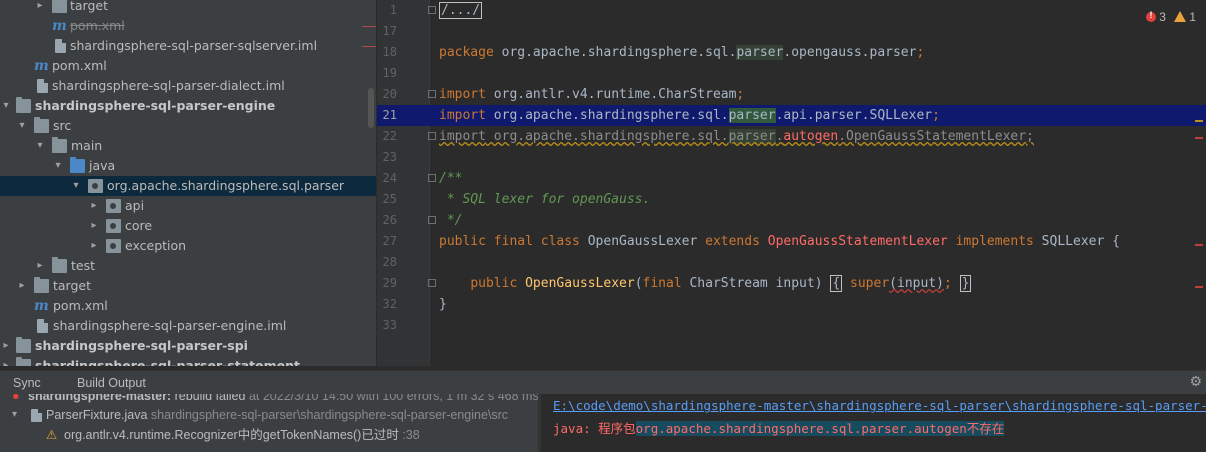 This screenshot has width=1206, height=452. What do you see at coordinates (965, 283) in the screenshot?
I see `folded-body-close: }` at bounding box center [965, 283].